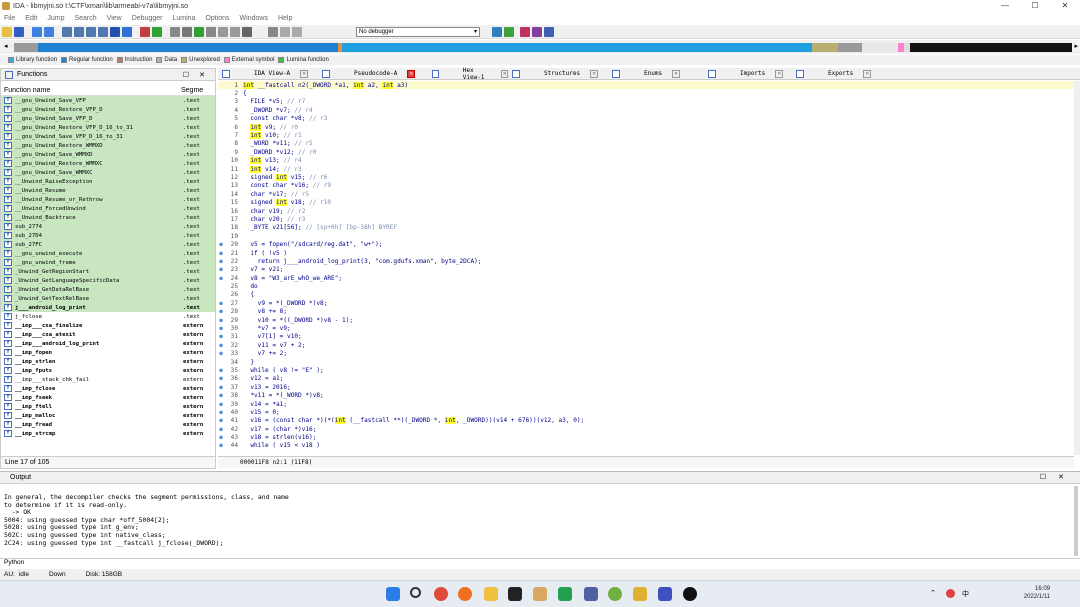 The width and height of the screenshot is (1080, 607). What do you see at coordinates (646, 219) in the screenshot?
I see `code-line: 17 char v20; // r3` at bounding box center [646, 219].